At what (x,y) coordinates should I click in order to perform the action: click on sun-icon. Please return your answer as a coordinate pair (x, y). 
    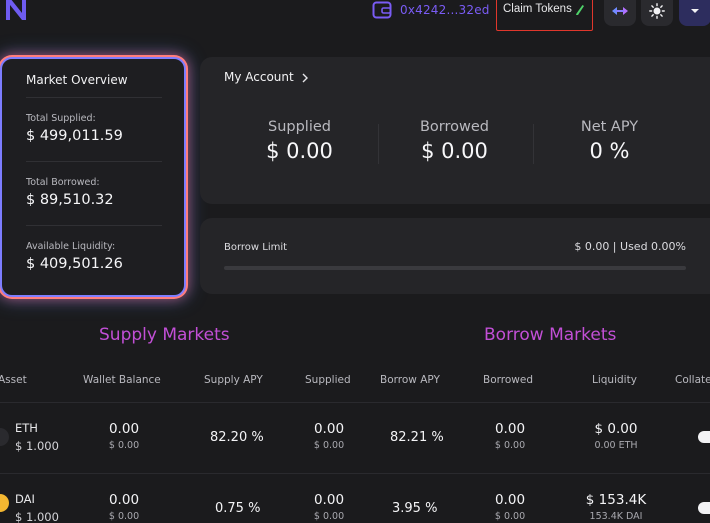
    Looking at the image, I should click on (657, 11).